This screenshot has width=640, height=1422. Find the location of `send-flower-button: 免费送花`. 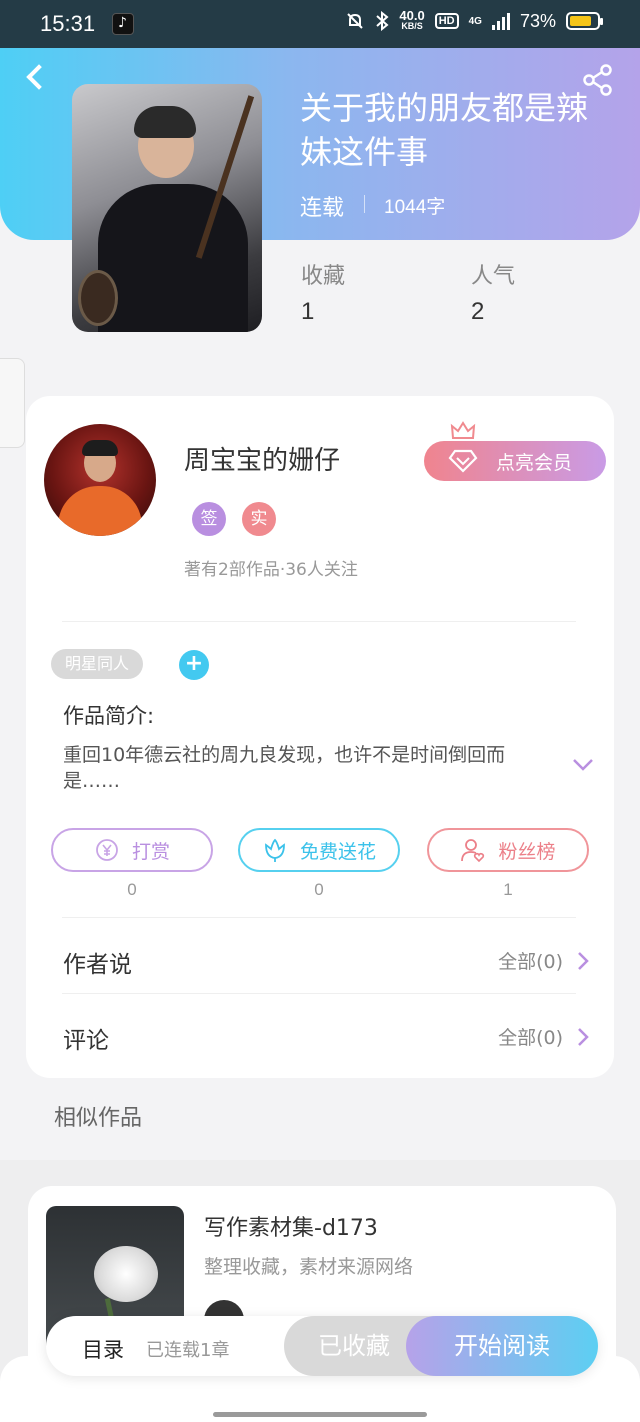

send-flower-button: 免费送花 is located at coordinates (319, 850).